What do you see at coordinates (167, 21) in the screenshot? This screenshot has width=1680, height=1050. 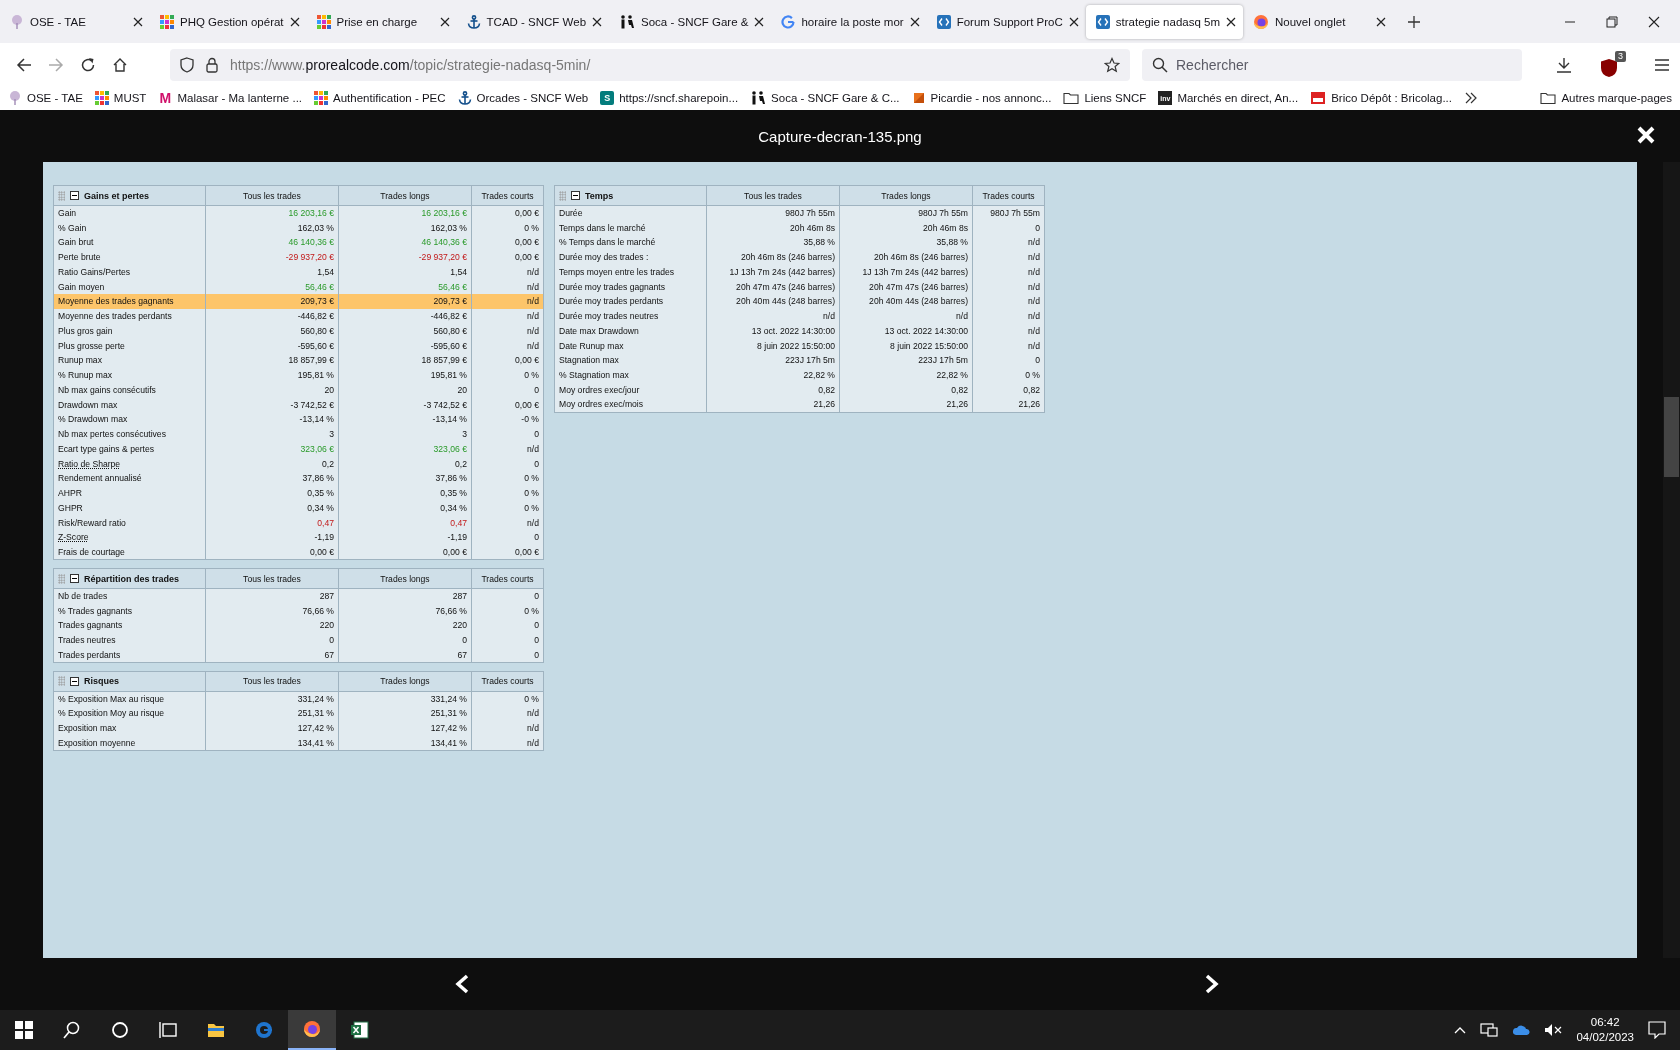 I see `grid-icon` at bounding box center [167, 21].